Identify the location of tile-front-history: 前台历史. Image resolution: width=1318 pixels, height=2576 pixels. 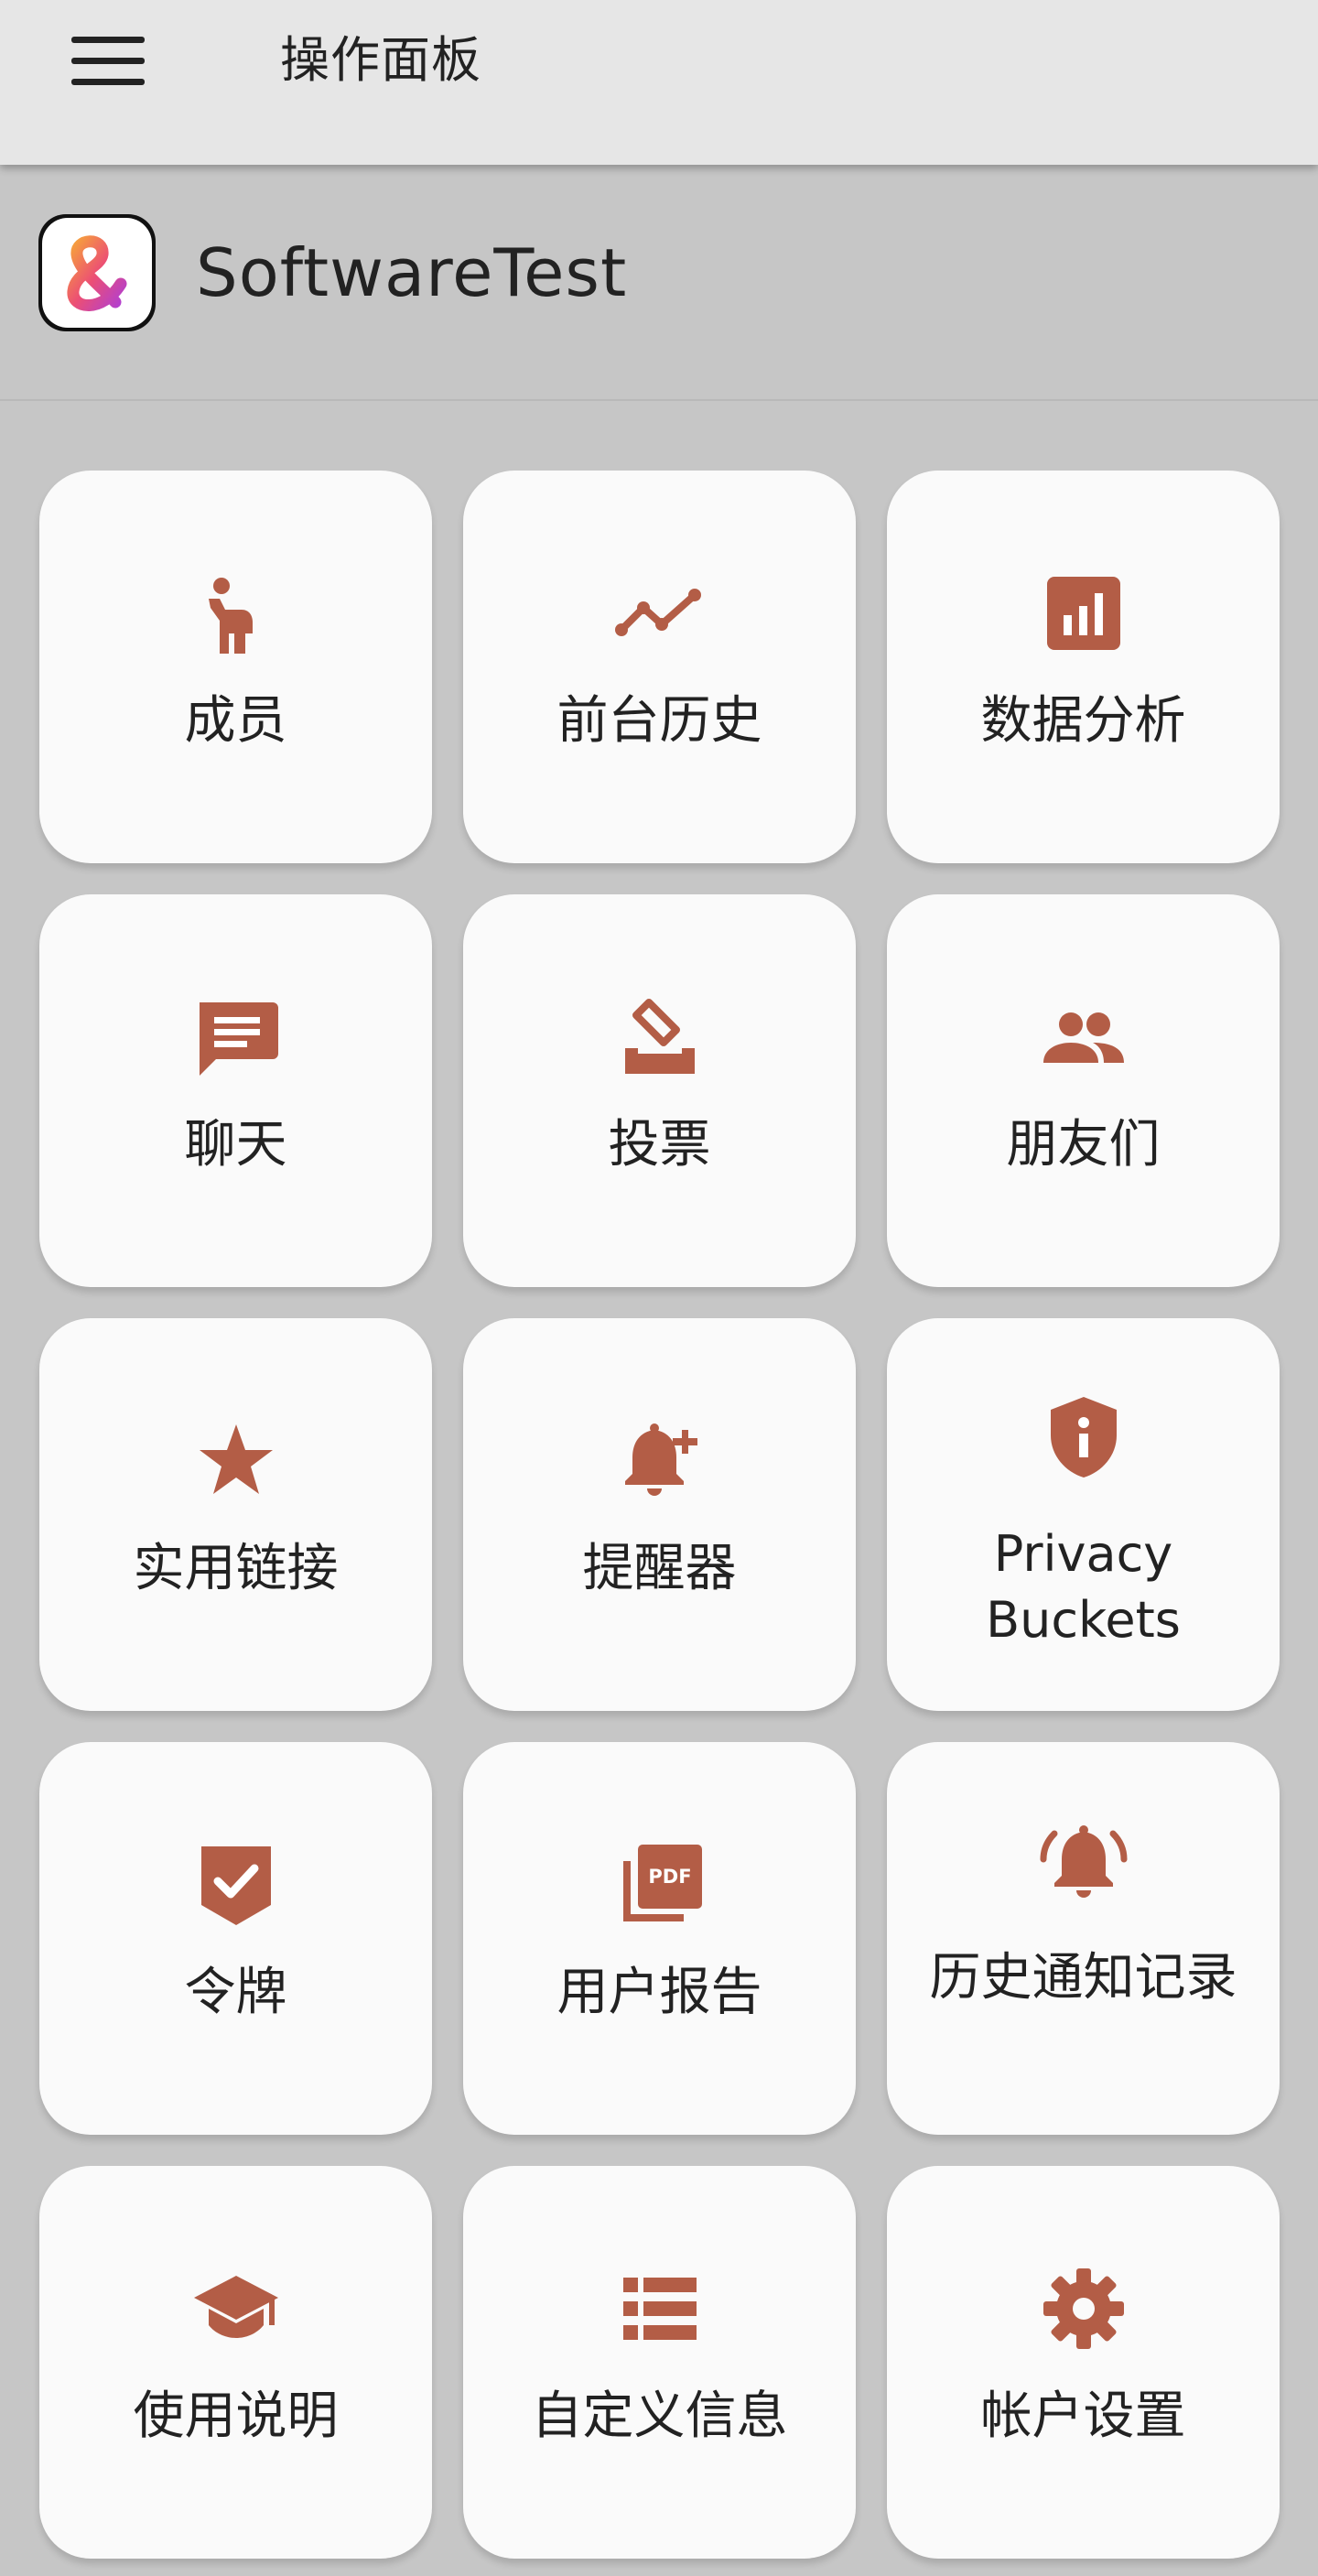
(659, 667).